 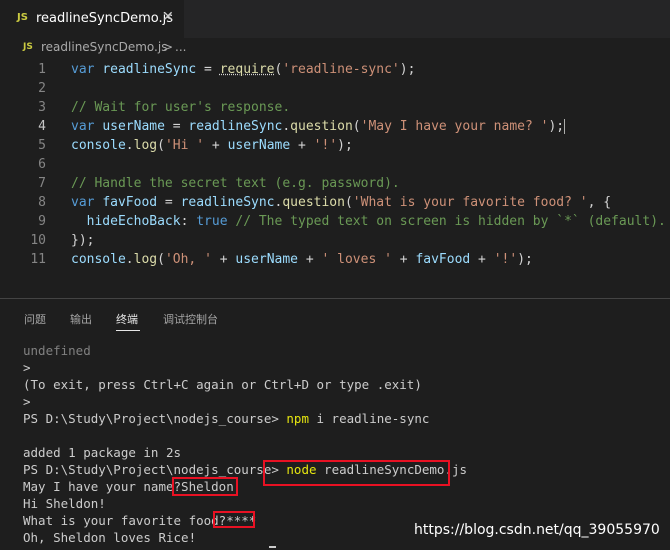 I want to click on code-token: userName, so click(x=259, y=145).